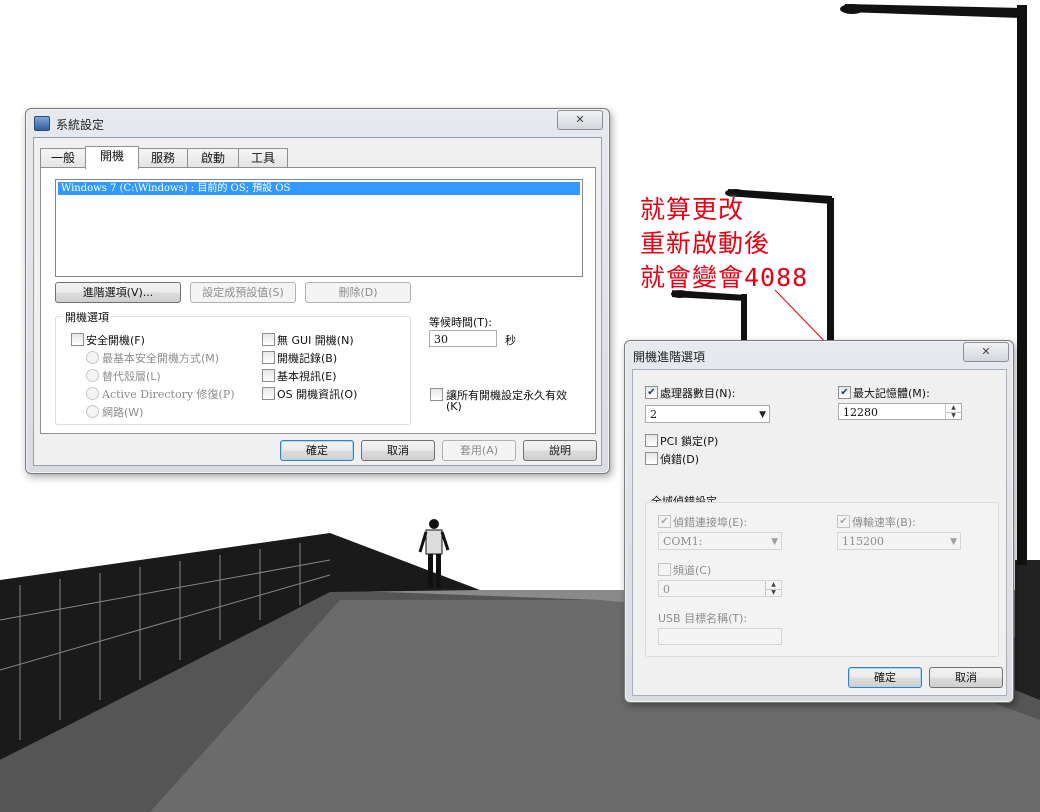  I want to click on channel-label: 頻道(C), so click(692, 570).